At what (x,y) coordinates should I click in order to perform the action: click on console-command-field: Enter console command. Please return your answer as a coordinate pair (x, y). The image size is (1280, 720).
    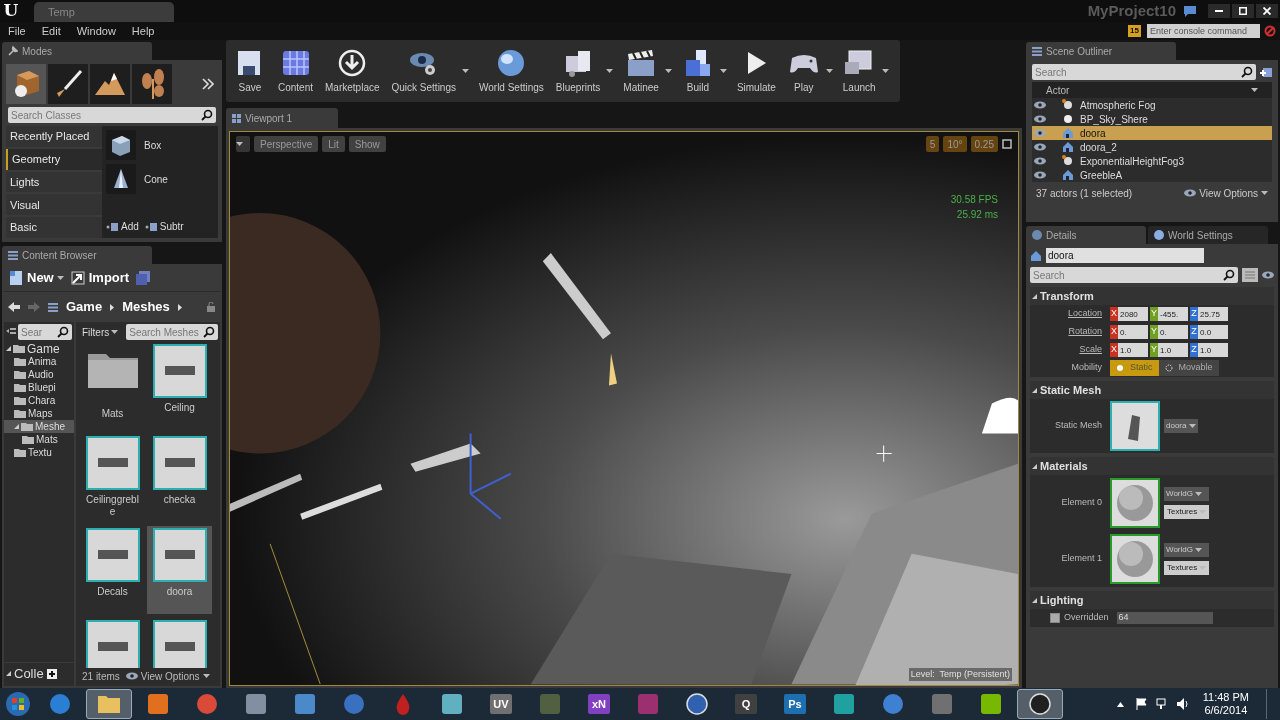
    Looking at the image, I should click on (1203, 31).